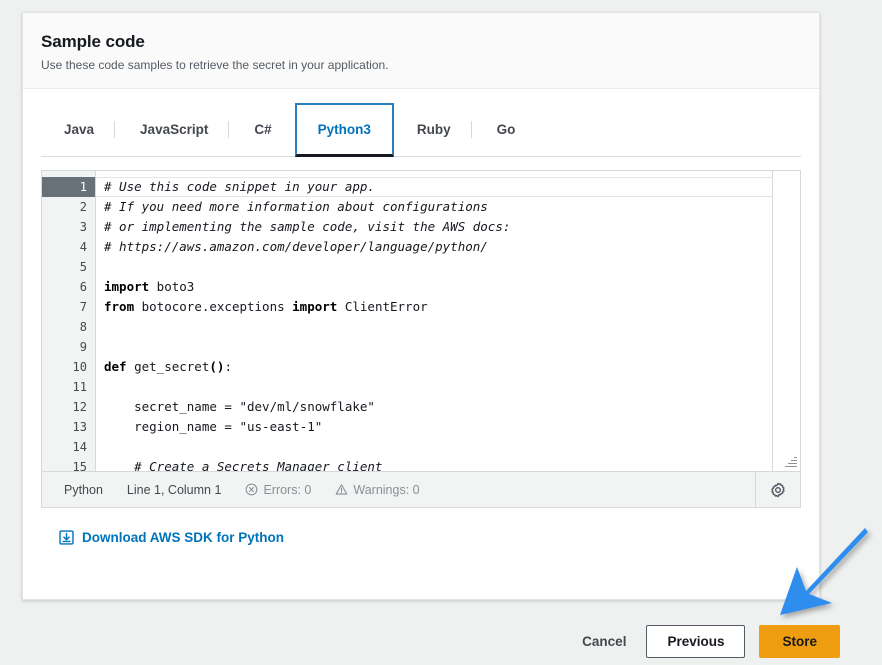  What do you see at coordinates (448, 464) in the screenshot?
I see `code-line: # Create a Secrets Manager client` at bounding box center [448, 464].